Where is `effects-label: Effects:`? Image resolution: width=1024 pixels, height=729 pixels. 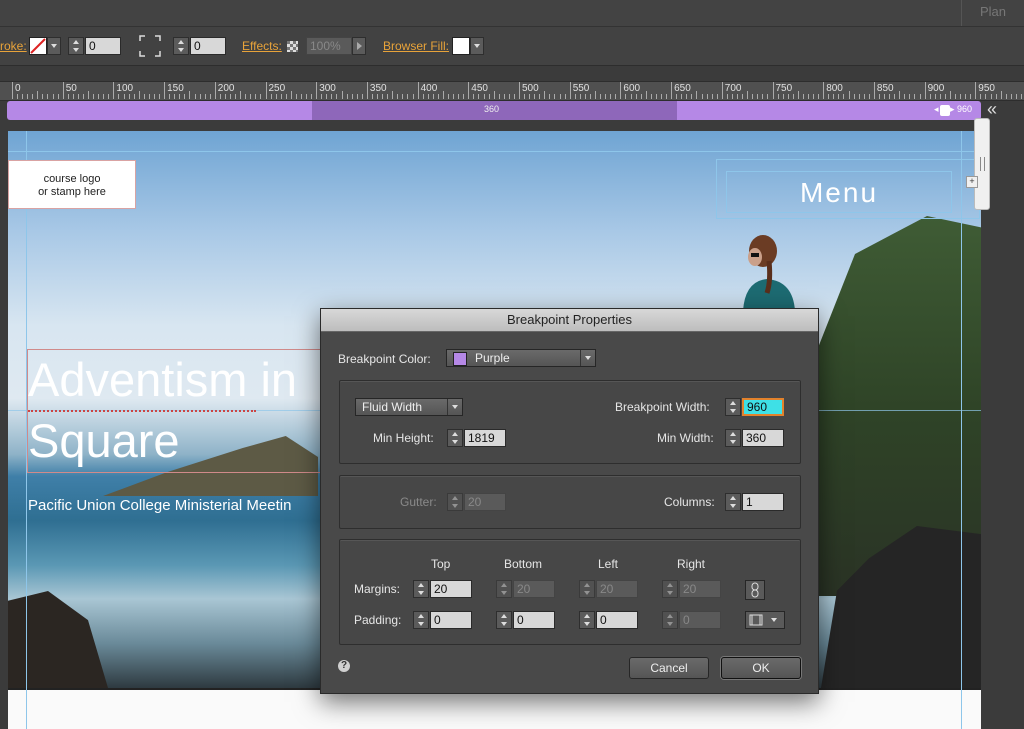 effects-label: Effects: is located at coordinates (262, 46).